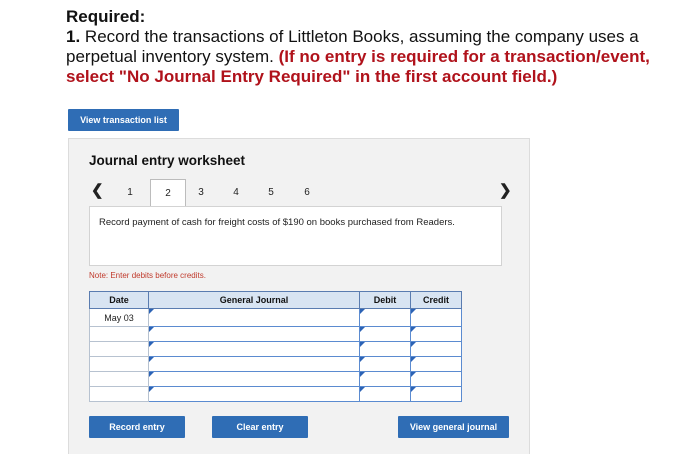 Image resolution: width=700 pixels, height=454 pixels. I want to click on chevron-right-icon: ❯, so click(505, 190).